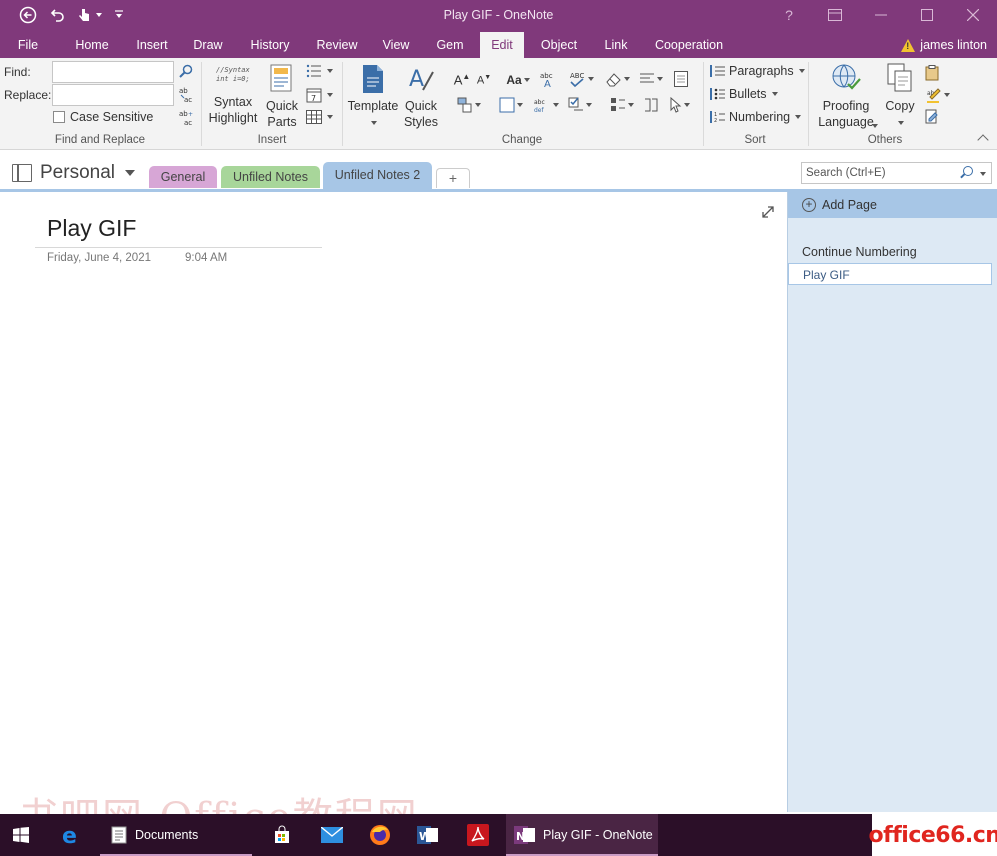 This screenshot has width=997, height=856. Describe the element at coordinates (680, 105) in the screenshot. I see `select-button` at that location.